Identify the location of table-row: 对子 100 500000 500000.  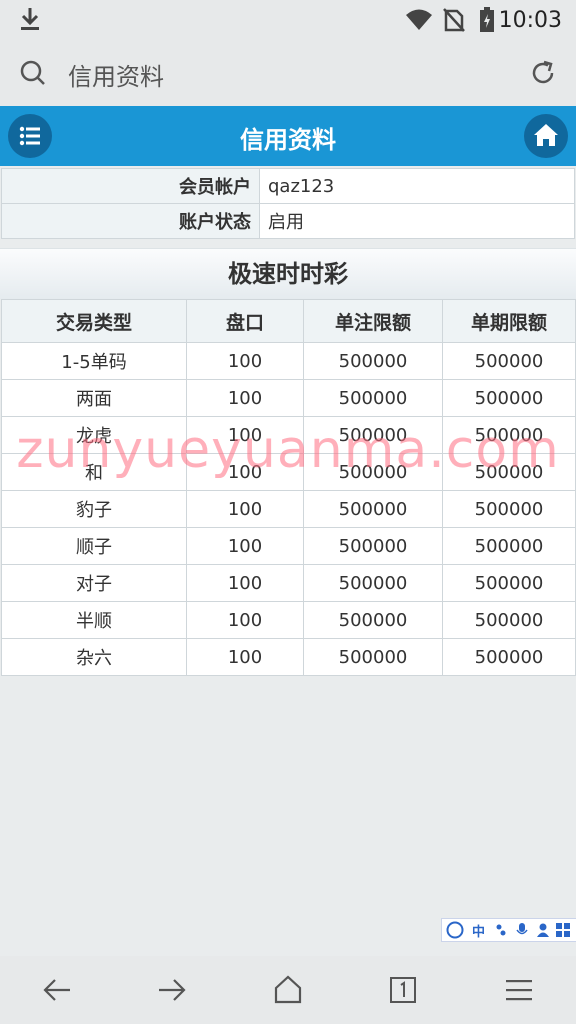
(288, 583).